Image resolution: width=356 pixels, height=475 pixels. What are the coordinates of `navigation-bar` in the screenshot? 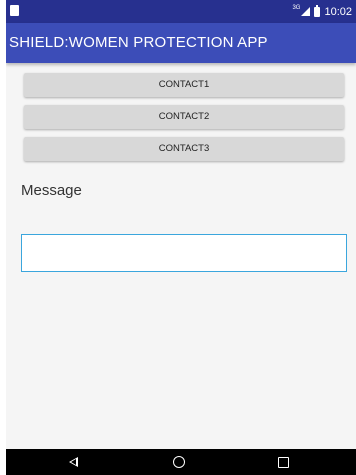 It's located at (181, 462).